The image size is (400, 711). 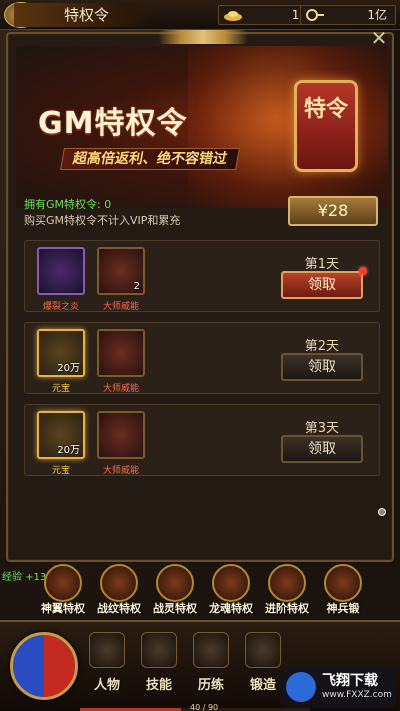 What do you see at coordinates (107, 650) in the screenshot?
I see `character-icon` at bounding box center [107, 650].